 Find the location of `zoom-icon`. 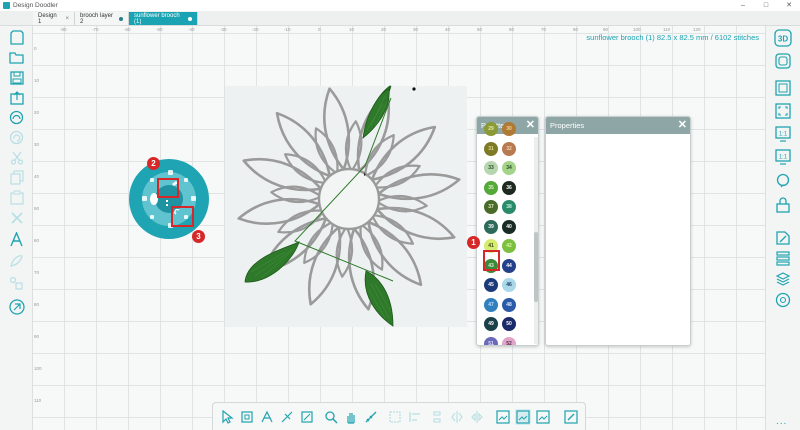

zoom-icon is located at coordinates (331, 417).